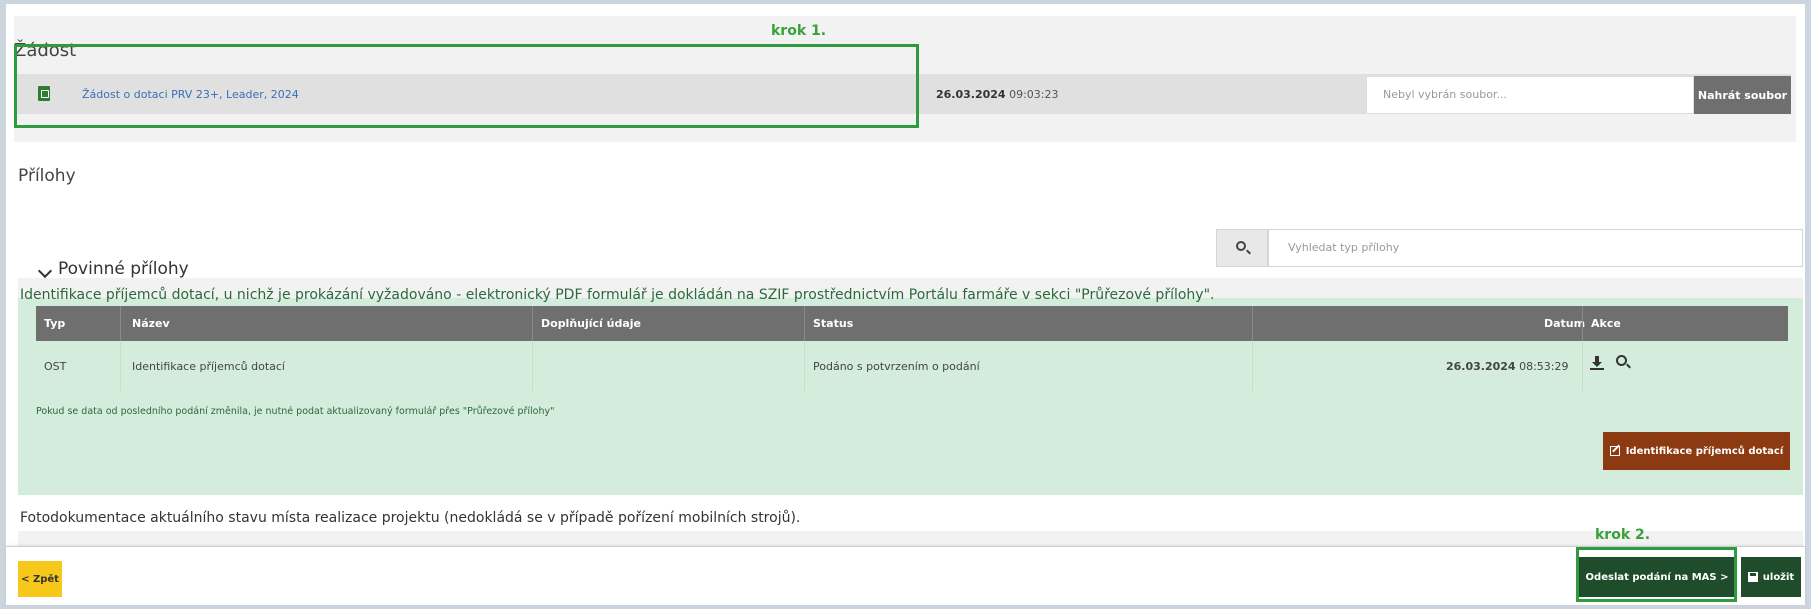 This screenshot has width=1811, height=609. Describe the element at coordinates (55, 323) in the screenshot. I see `col-typ: Typ` at that location.